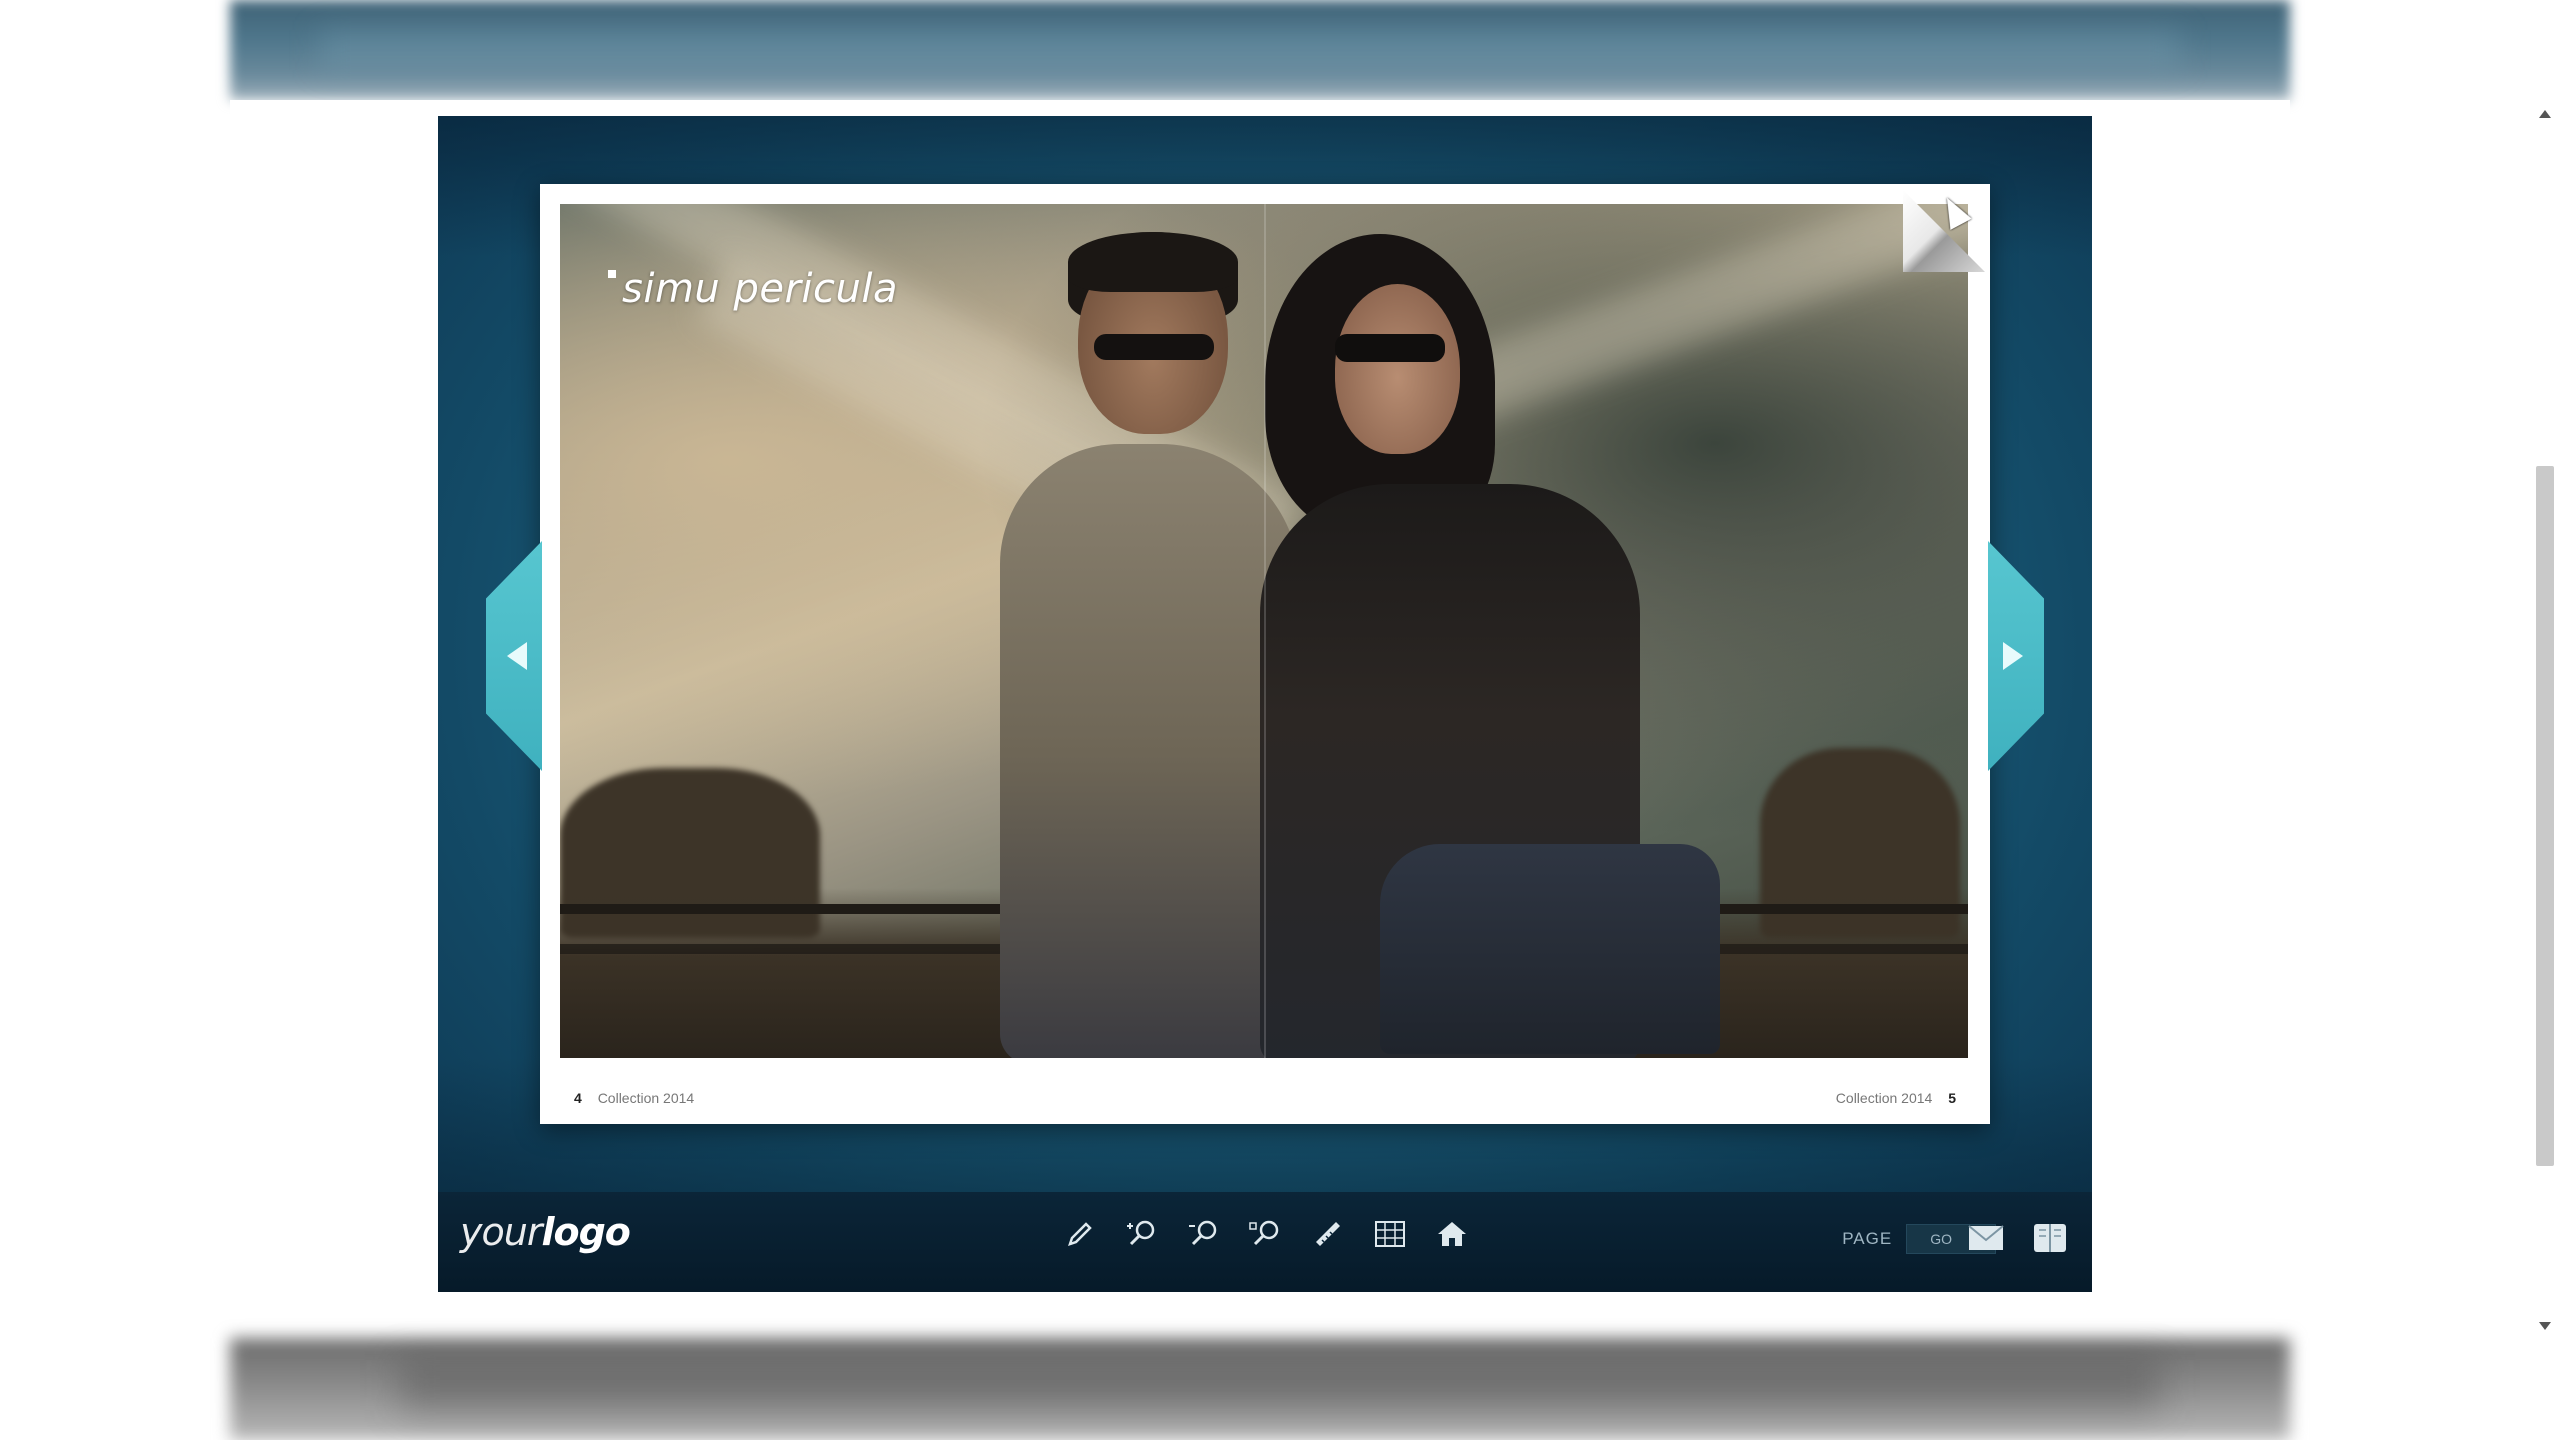 The height and width of the screenshot is (1440, 2560). What do you see at coordinates (1986, 1238) in the screenshot?
I see `email-icon` at bounding box center [1986, 1238].